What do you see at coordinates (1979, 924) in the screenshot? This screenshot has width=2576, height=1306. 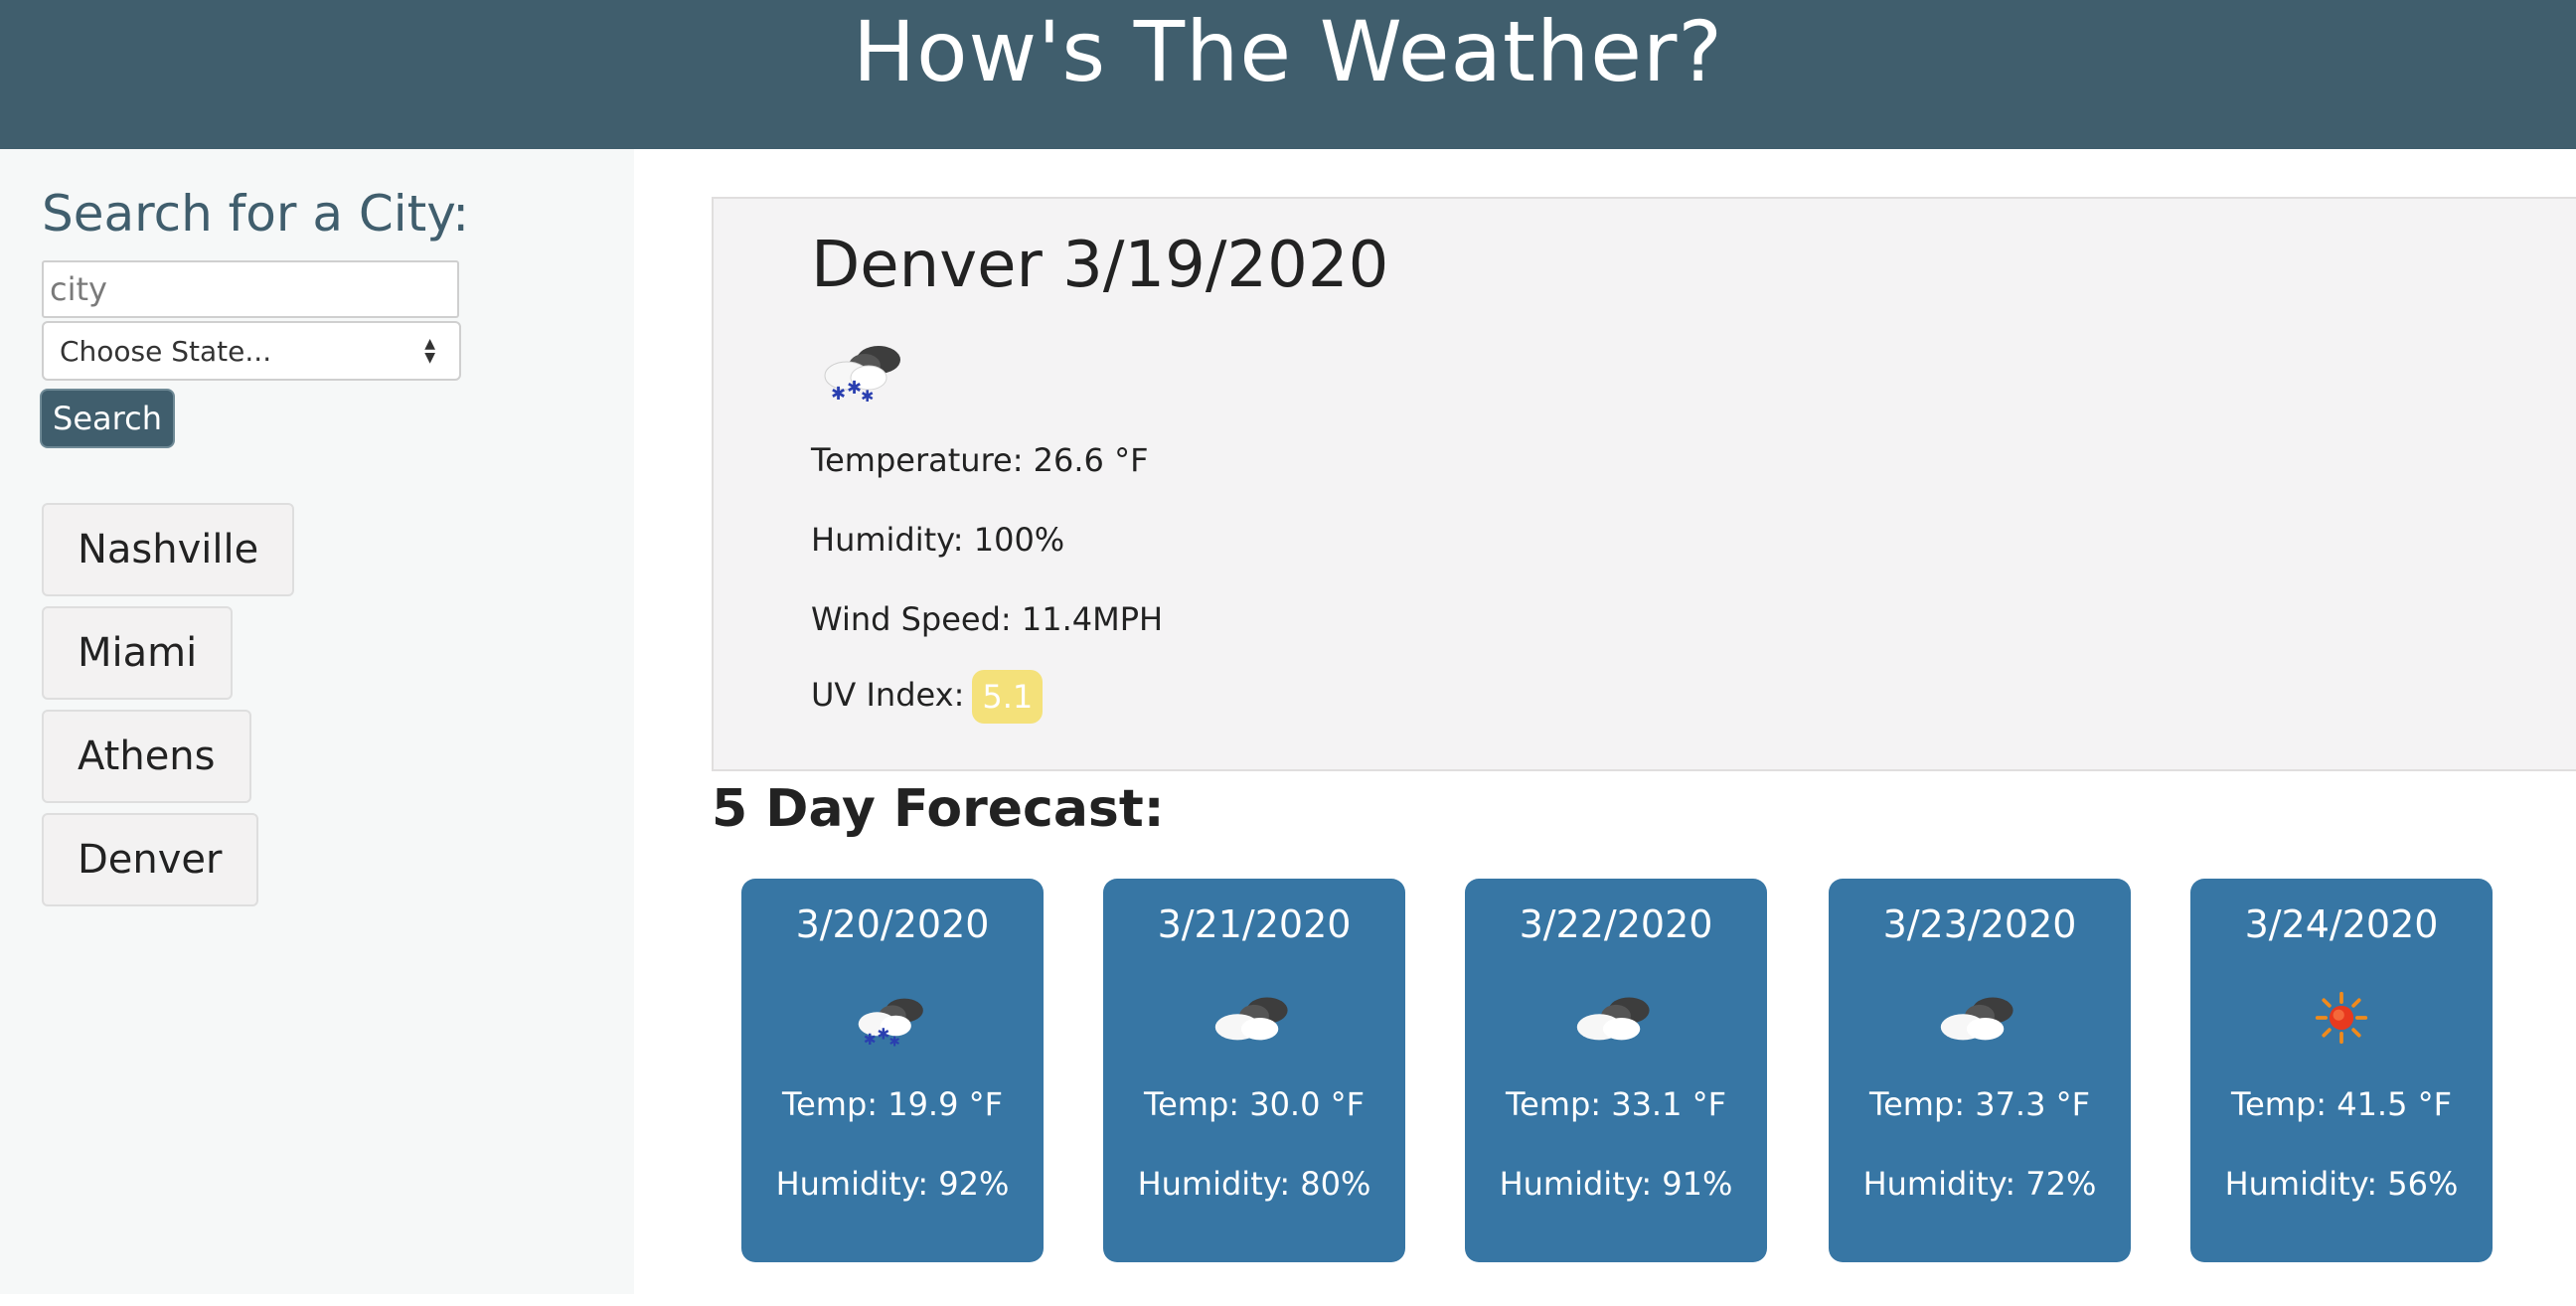 I see `forecast-date: 3/23/2020` at bounding box center [1979, 924].